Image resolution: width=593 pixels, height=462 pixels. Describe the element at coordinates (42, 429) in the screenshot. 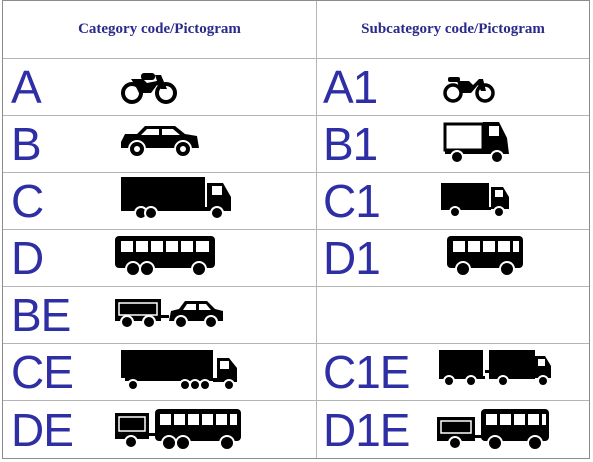

I see `category-code: DE` at that location.